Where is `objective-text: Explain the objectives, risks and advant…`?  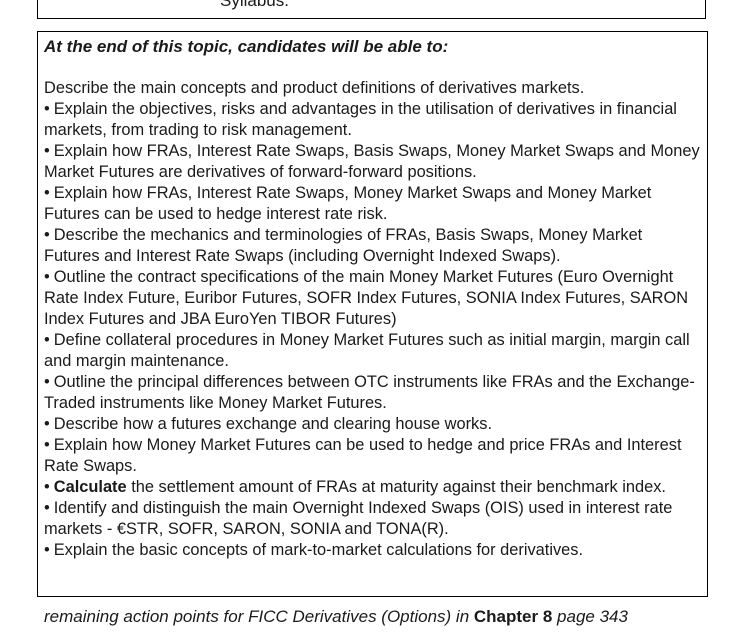 objective-text: Explain the objectives, risks and advant… is located at coordinates (360, 119).